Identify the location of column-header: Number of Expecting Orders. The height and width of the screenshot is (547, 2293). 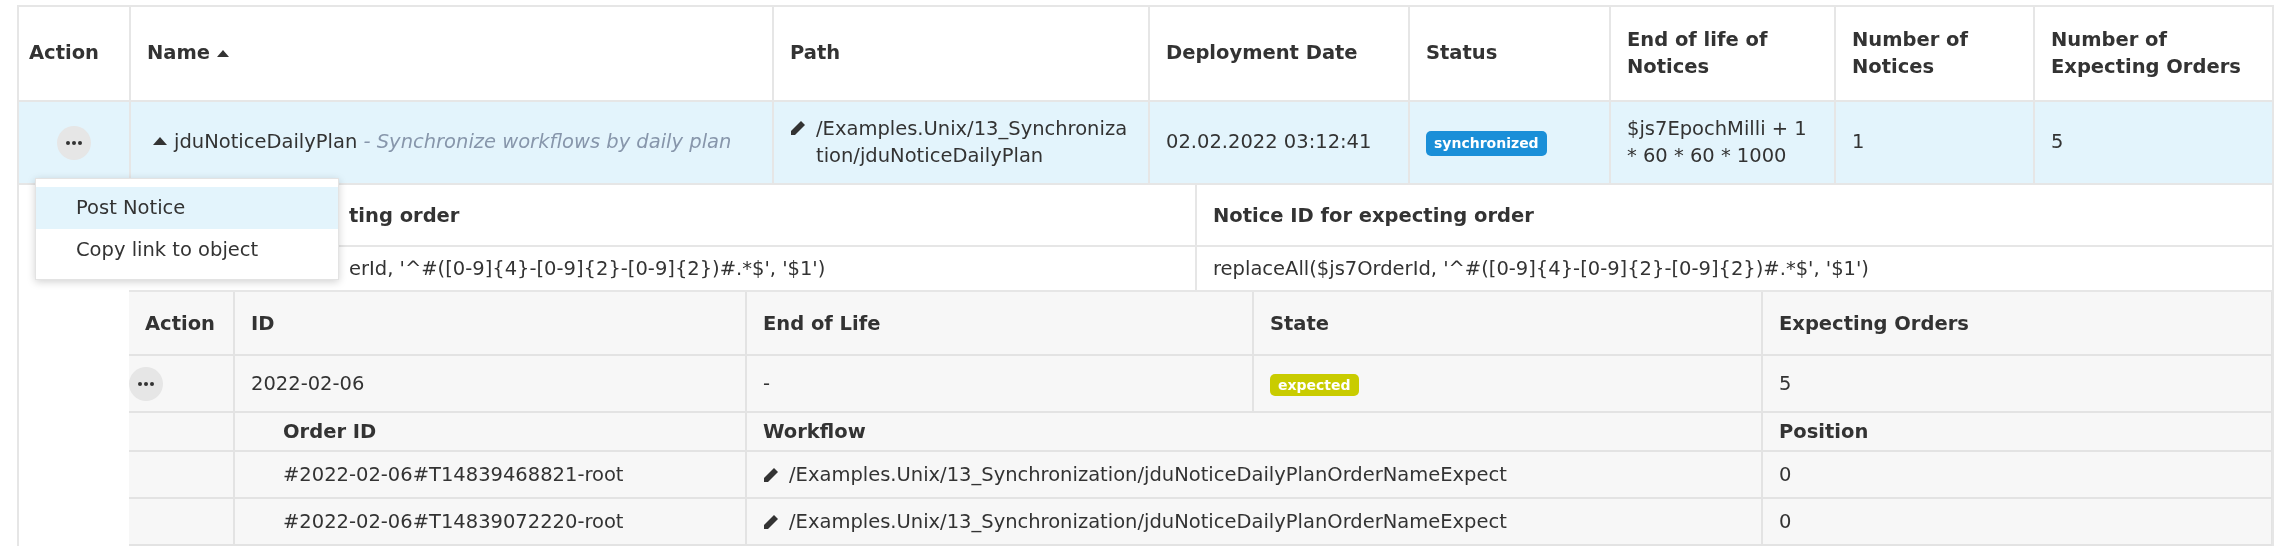
(2153, 53).